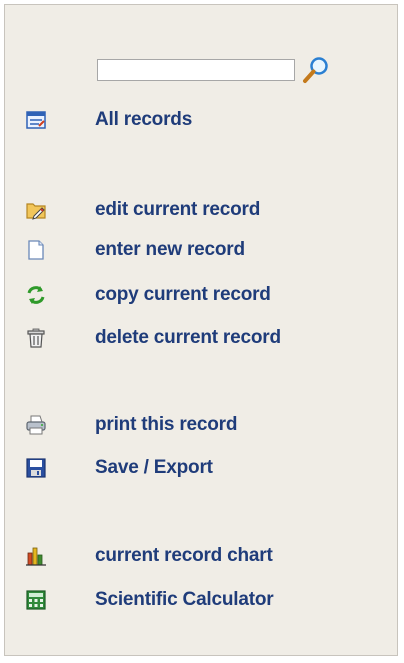 This screenshot has height=663, width=404. What do you see at coordinates (36, 425) in the screenshot?
I see `printer-icon` at bounding box center [36, 425].